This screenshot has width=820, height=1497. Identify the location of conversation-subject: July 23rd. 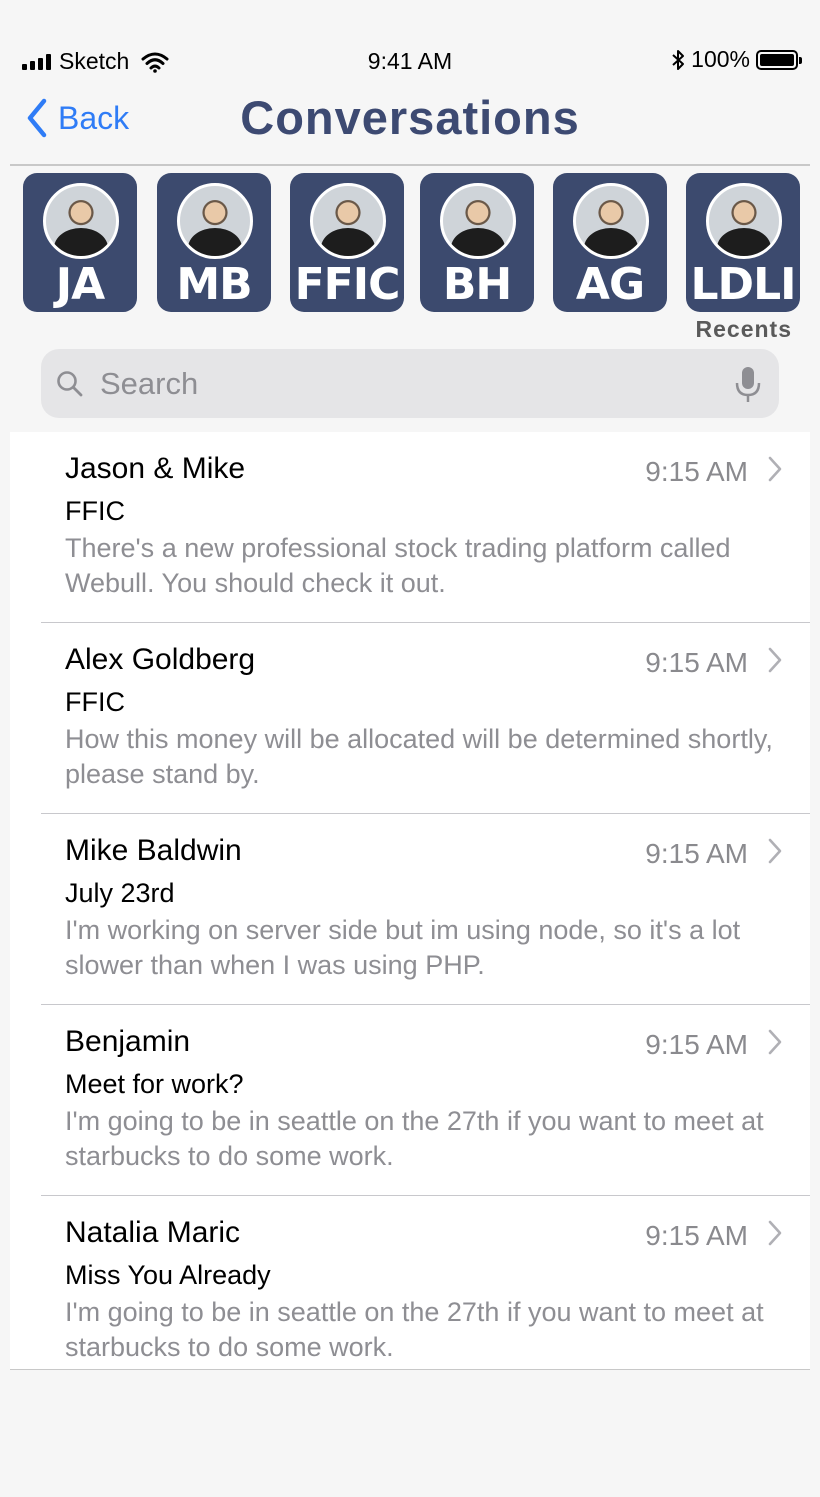
(120, 893).